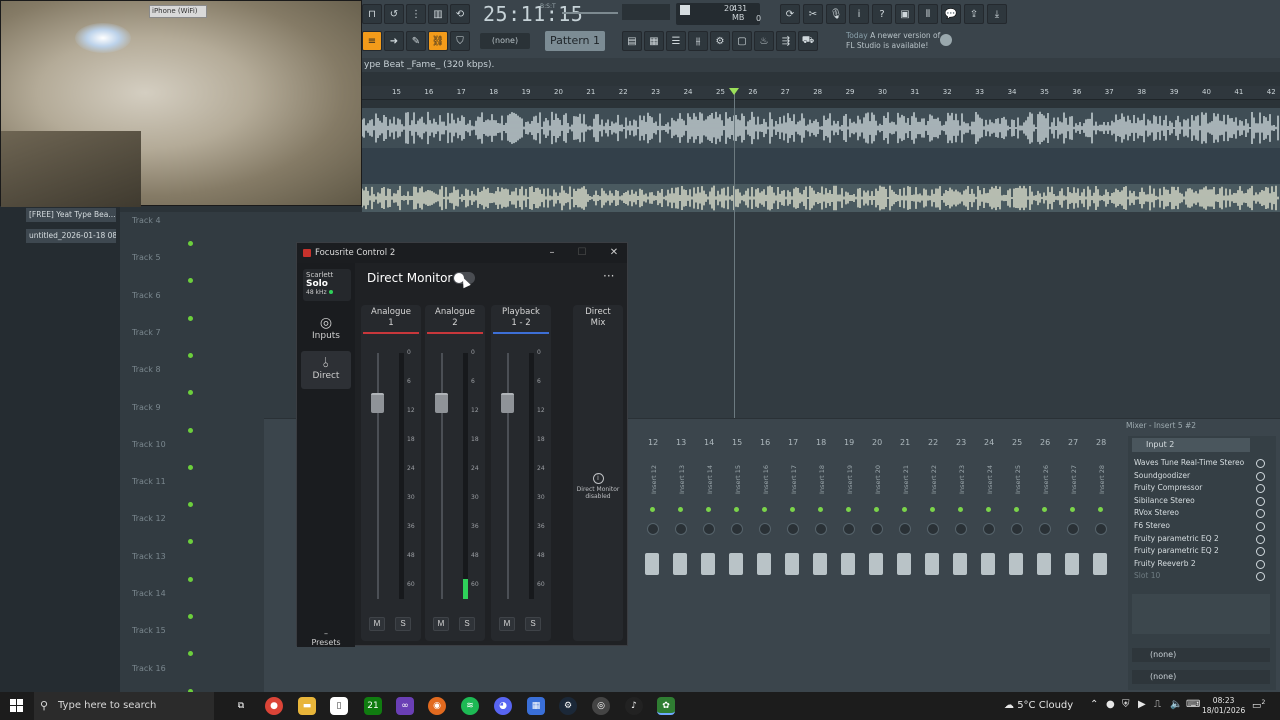 This screenshot has height=720, width=1280. What do you see at coordinates (646, 12) in the screenshot?
I see `master-pitch-knob` at bounding box center [646, 12].